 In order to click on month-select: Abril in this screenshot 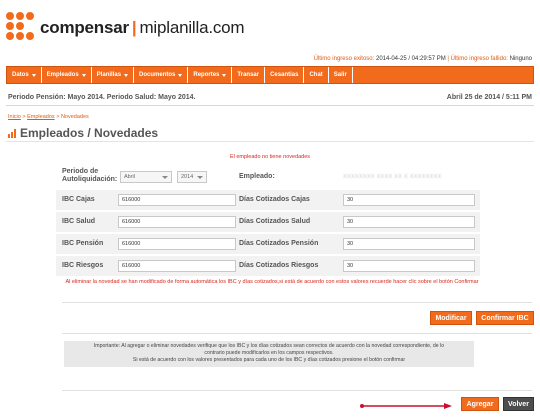, I will do `click(146, 177)`.